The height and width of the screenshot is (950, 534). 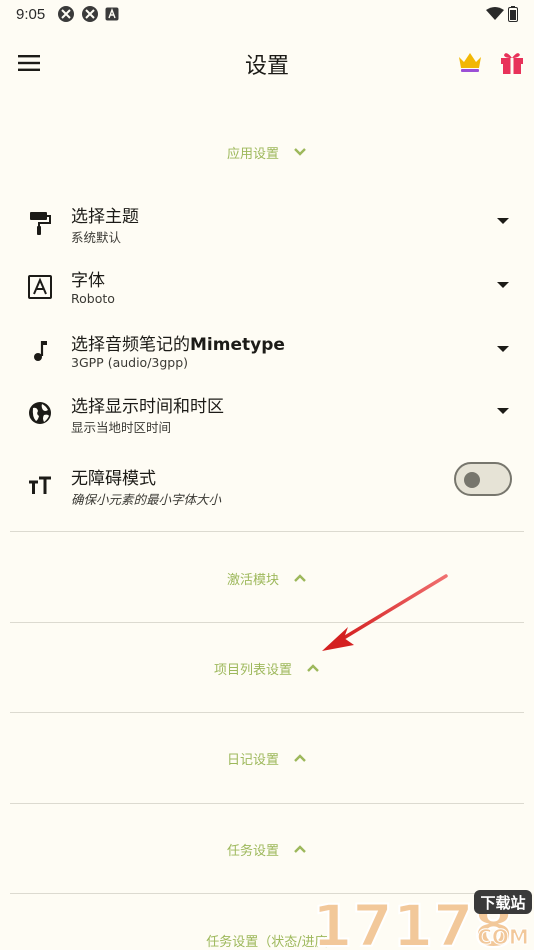 I want to click on section-task-settings: 任务设置, so click(x=267, y=849).